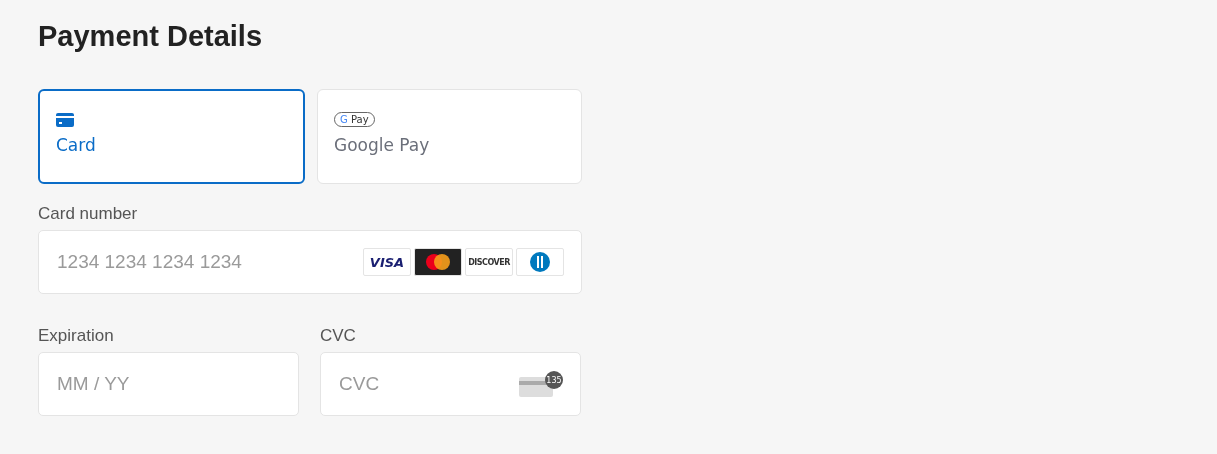 The width and height of the screenshot is (1217, 454). What do you see at coordinates (168, 384) in the screenshot?
I see `expiration-field: MM / YY` at bounding box center [168, 384].